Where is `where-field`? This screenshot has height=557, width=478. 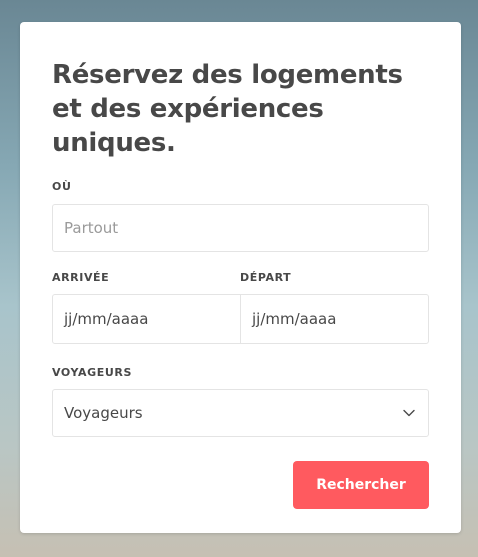 where-field is located at coordinates (240, 228).